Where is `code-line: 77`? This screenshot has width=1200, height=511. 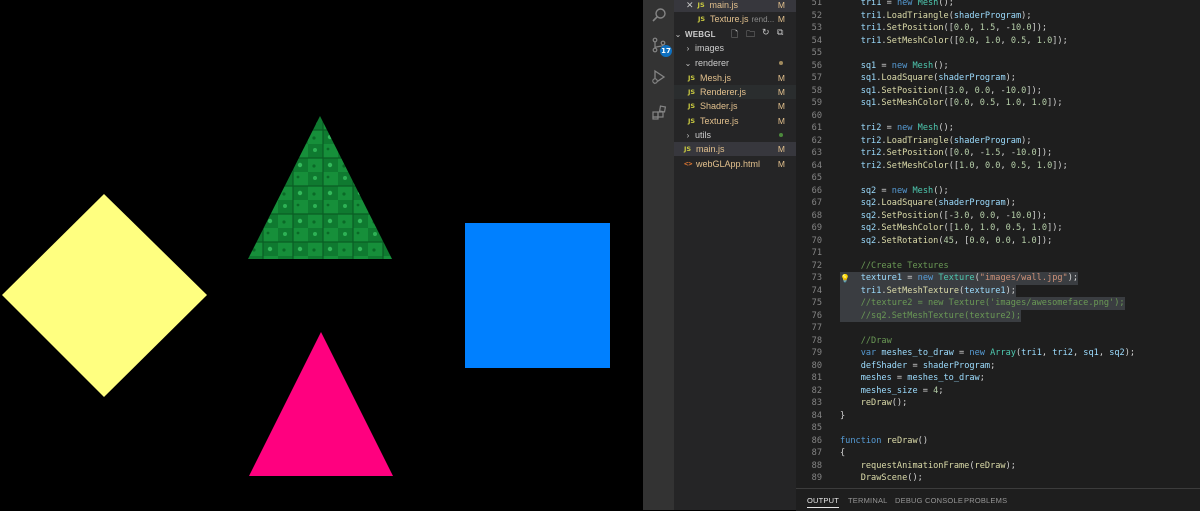
code-line: 77 is located at coordinates (998, 328).